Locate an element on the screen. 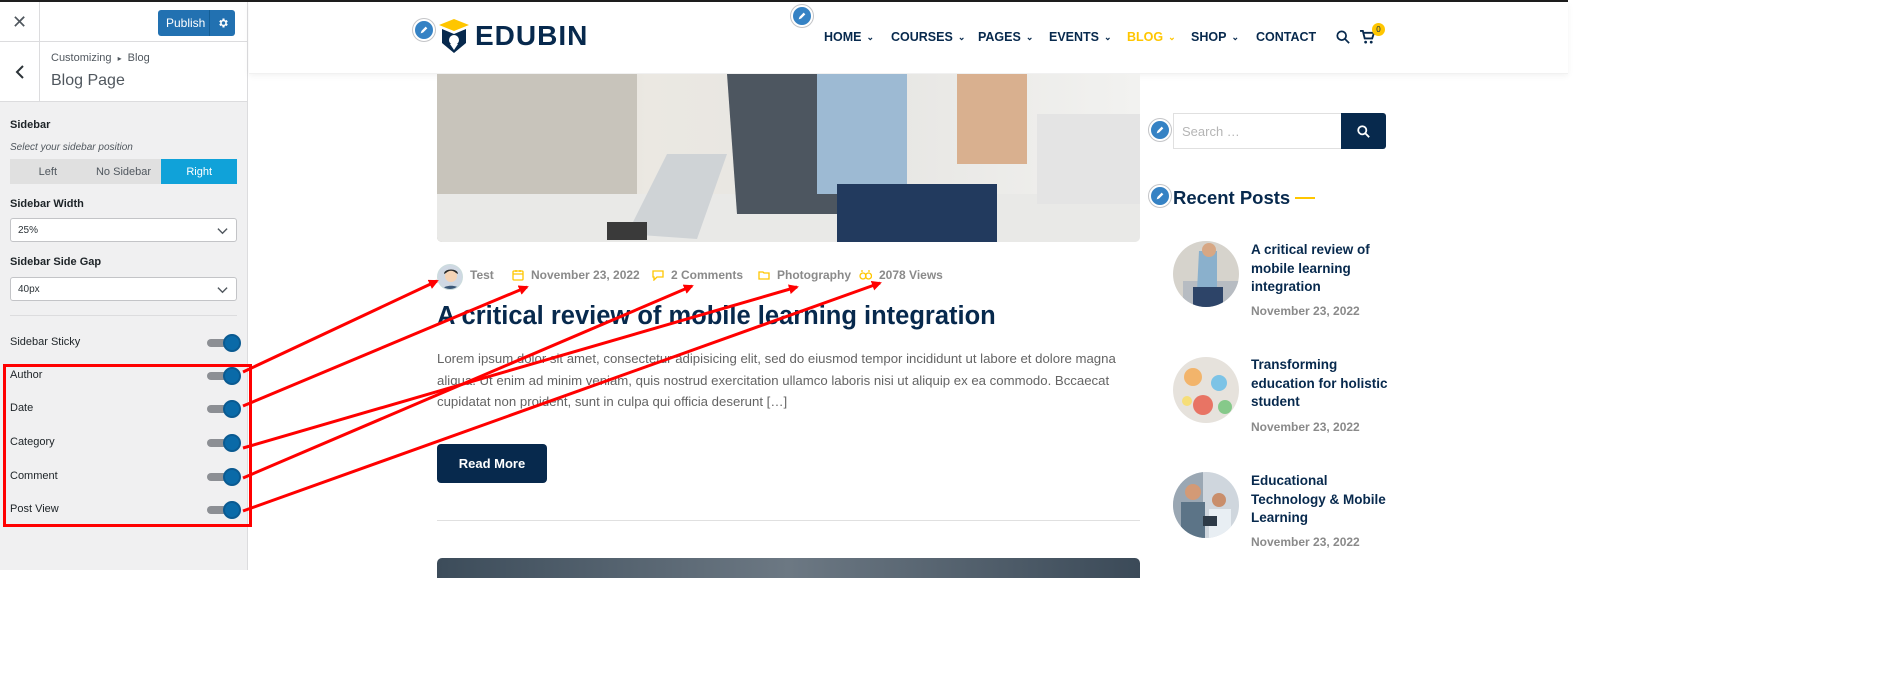  breadcrumb: Customizing ▸ Blog is located at coordinates (100, 58).